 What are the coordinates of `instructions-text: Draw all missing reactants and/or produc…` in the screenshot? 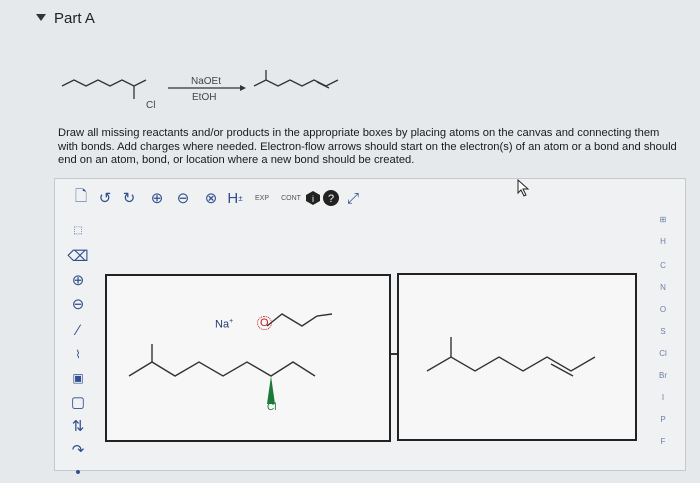 It's located at (367, 146).